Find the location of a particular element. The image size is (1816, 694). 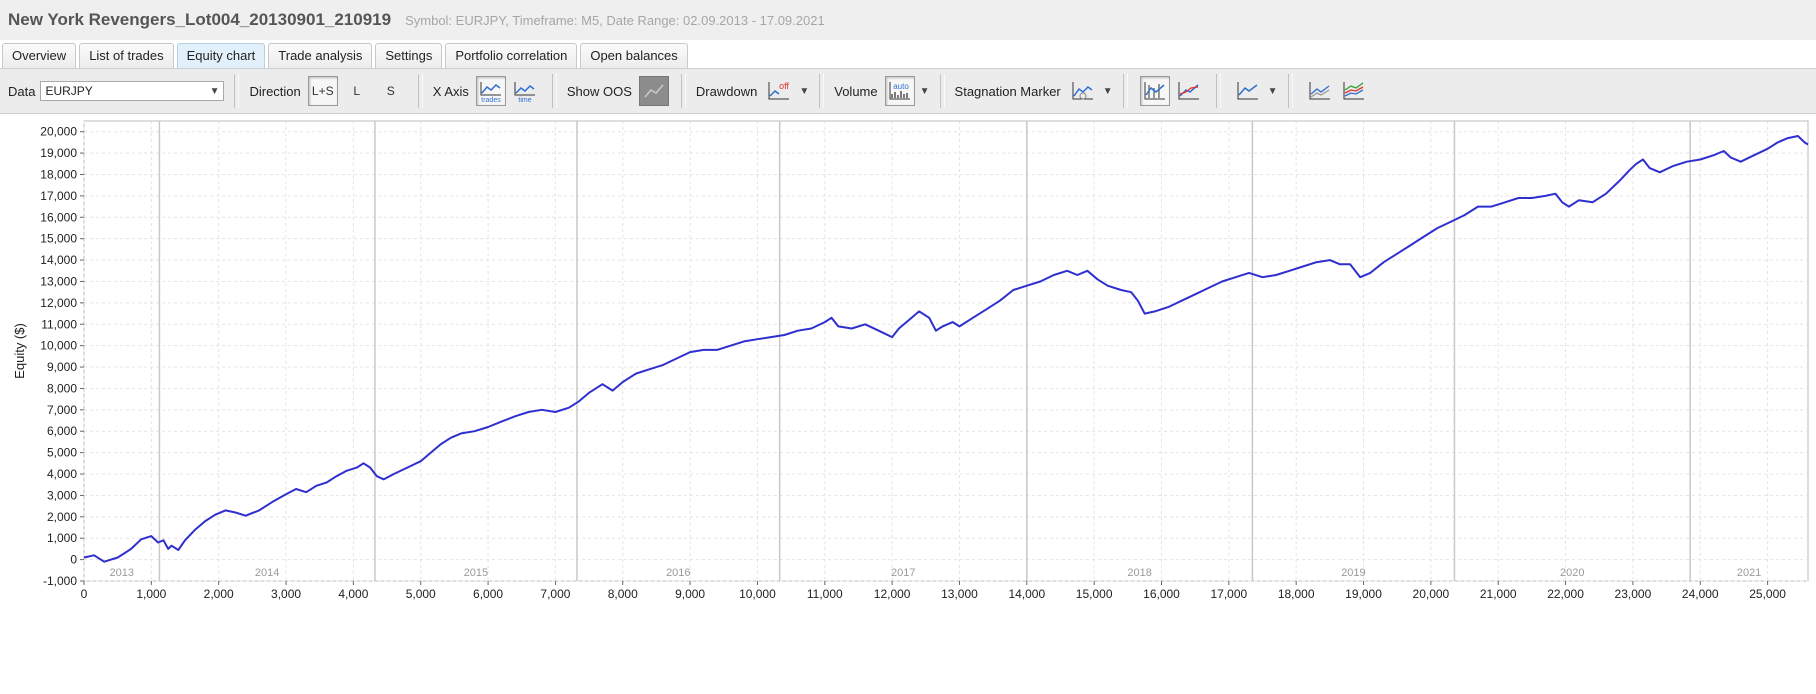

drawdown-dropdown-icon: ▼ is located at coordinates (804, 91).